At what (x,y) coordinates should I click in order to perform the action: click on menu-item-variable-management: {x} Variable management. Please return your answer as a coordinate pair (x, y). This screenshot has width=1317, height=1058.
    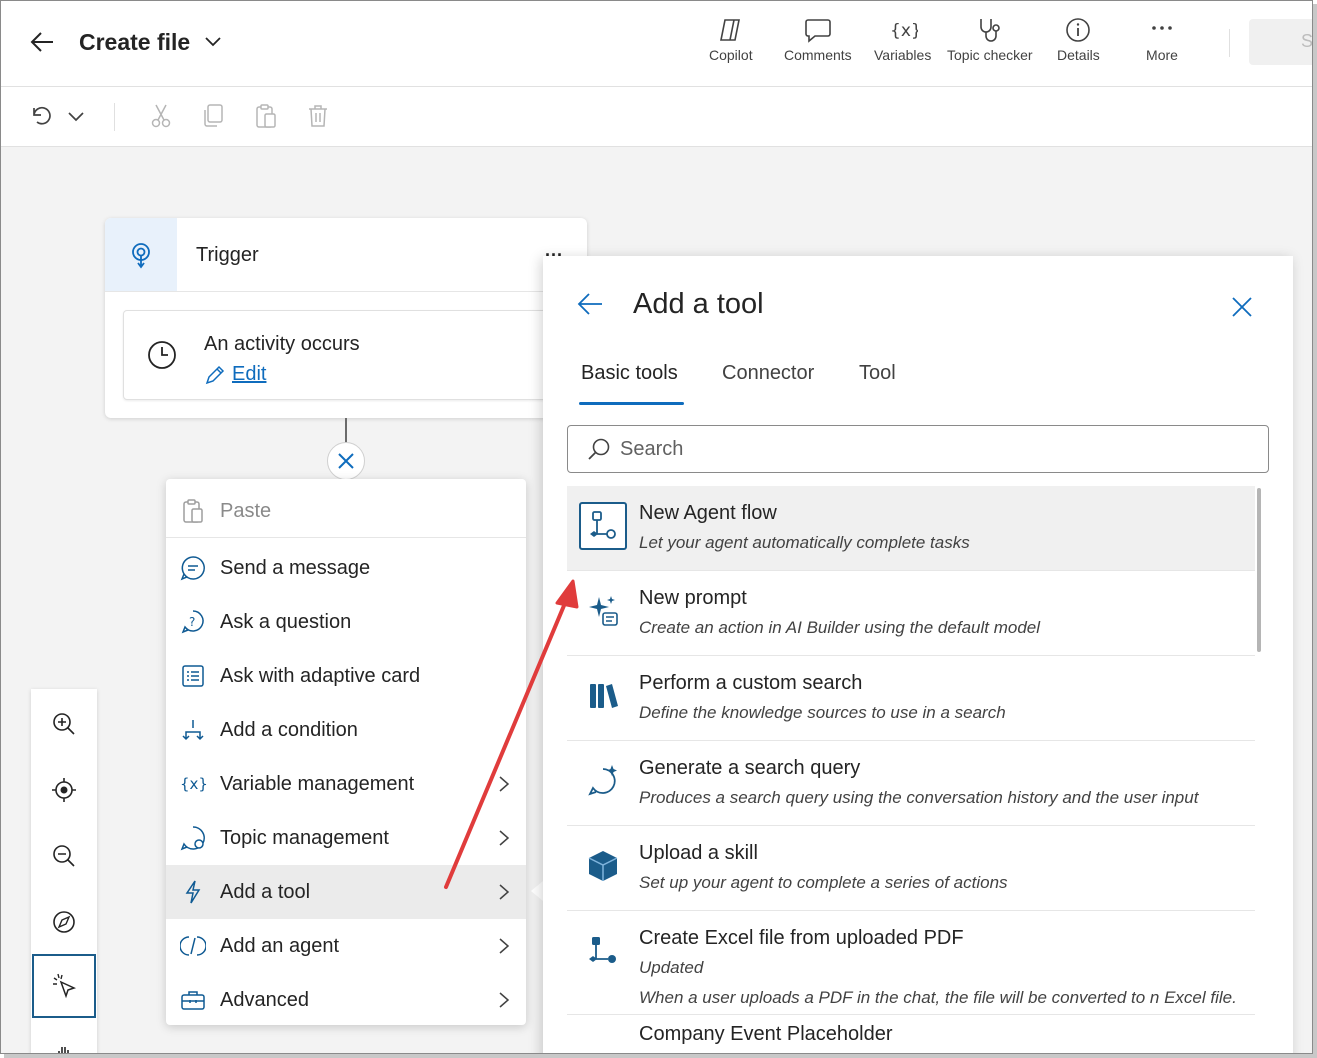
    Looking at the image, I should click on (346, 784).